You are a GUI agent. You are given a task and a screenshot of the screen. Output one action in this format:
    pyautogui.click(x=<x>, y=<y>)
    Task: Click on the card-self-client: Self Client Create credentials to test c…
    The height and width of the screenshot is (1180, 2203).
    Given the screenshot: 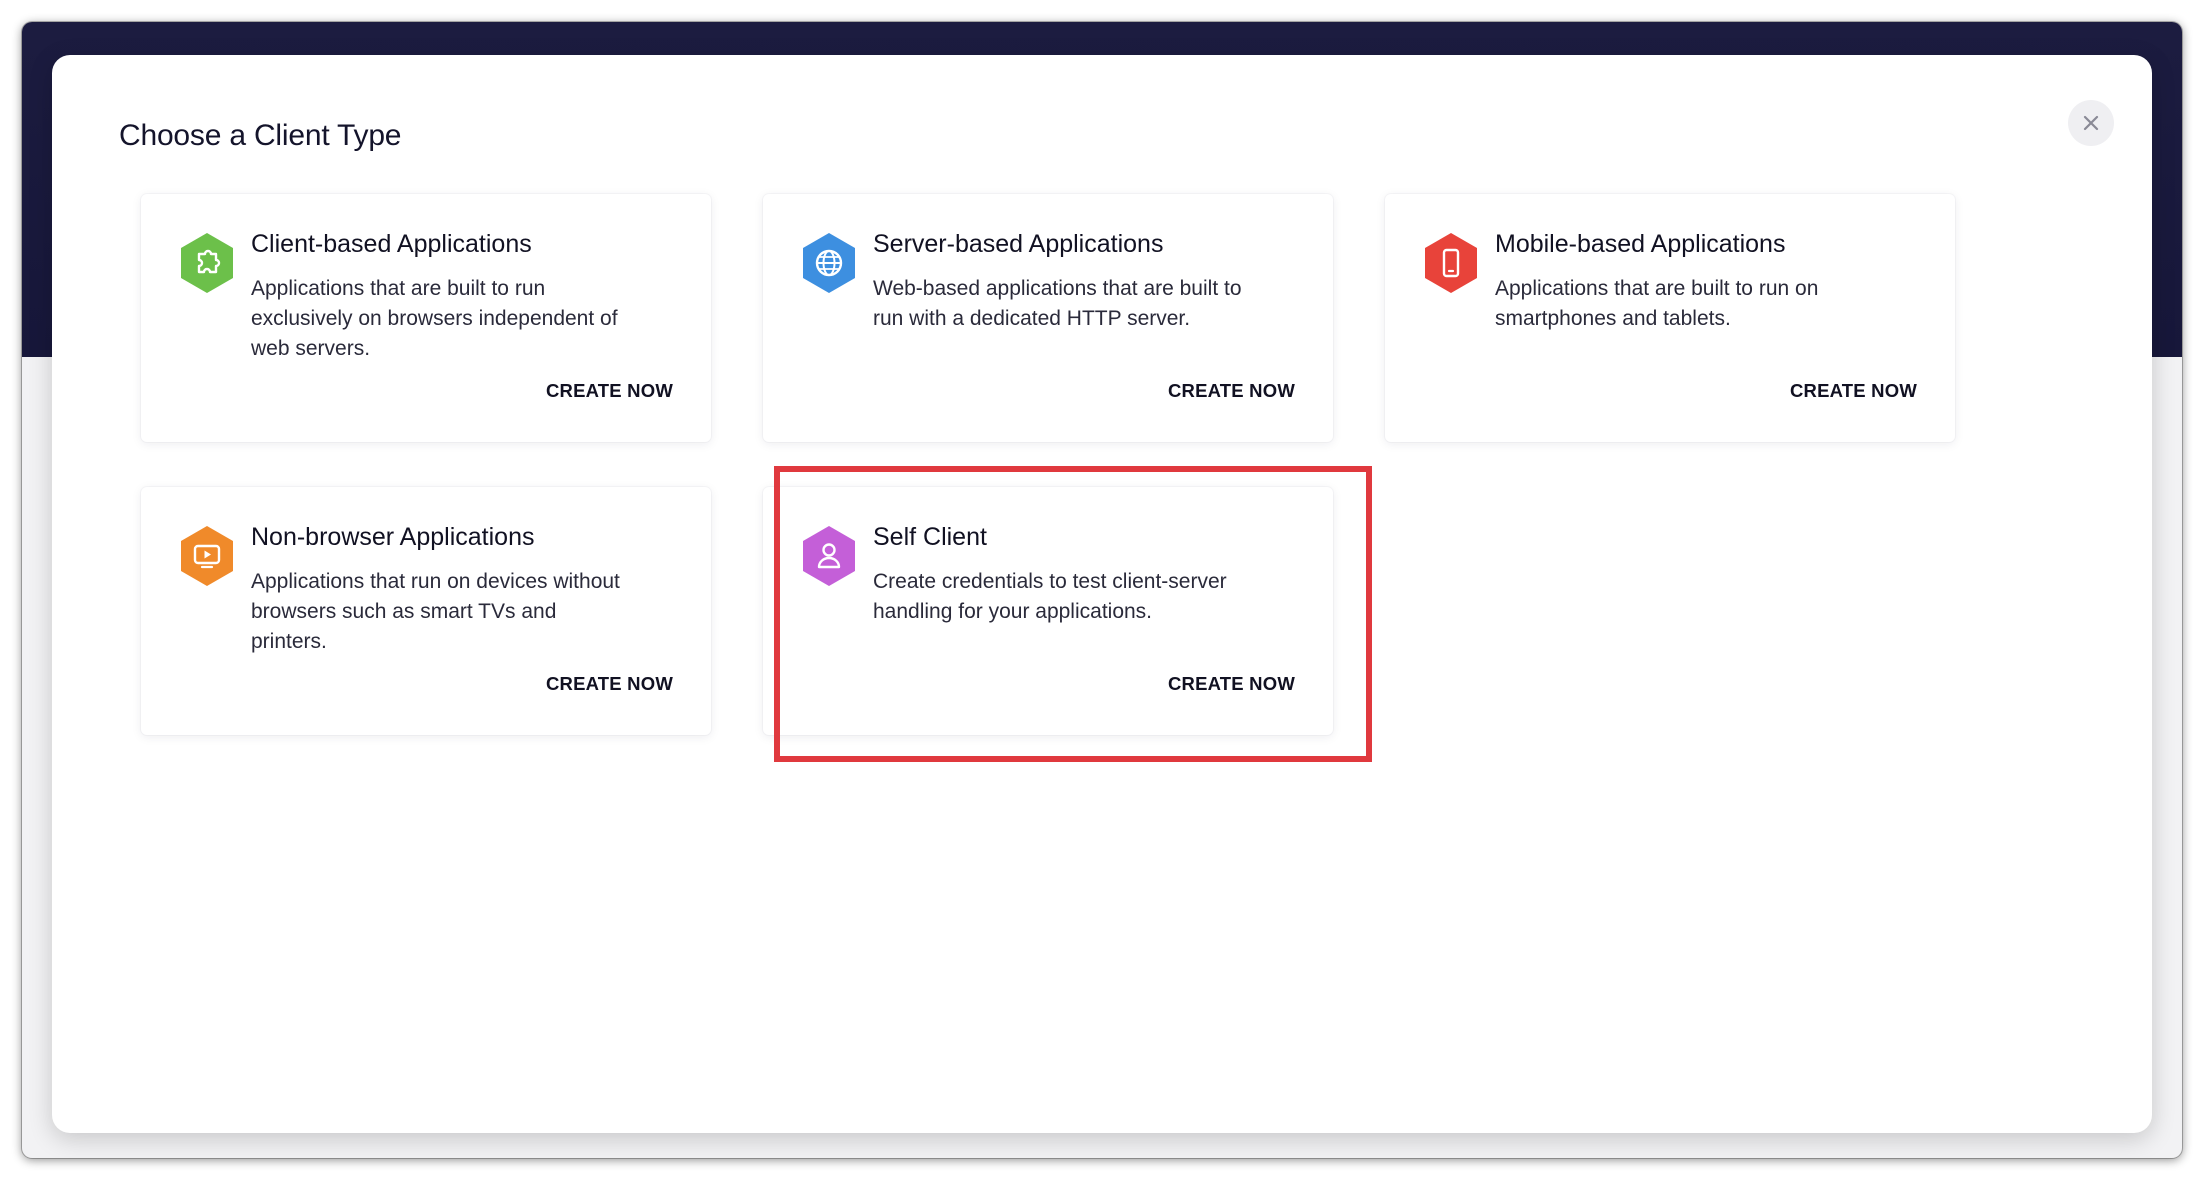 What is the action you would take?
    pyautogui.click(x=1048, y=611)
    